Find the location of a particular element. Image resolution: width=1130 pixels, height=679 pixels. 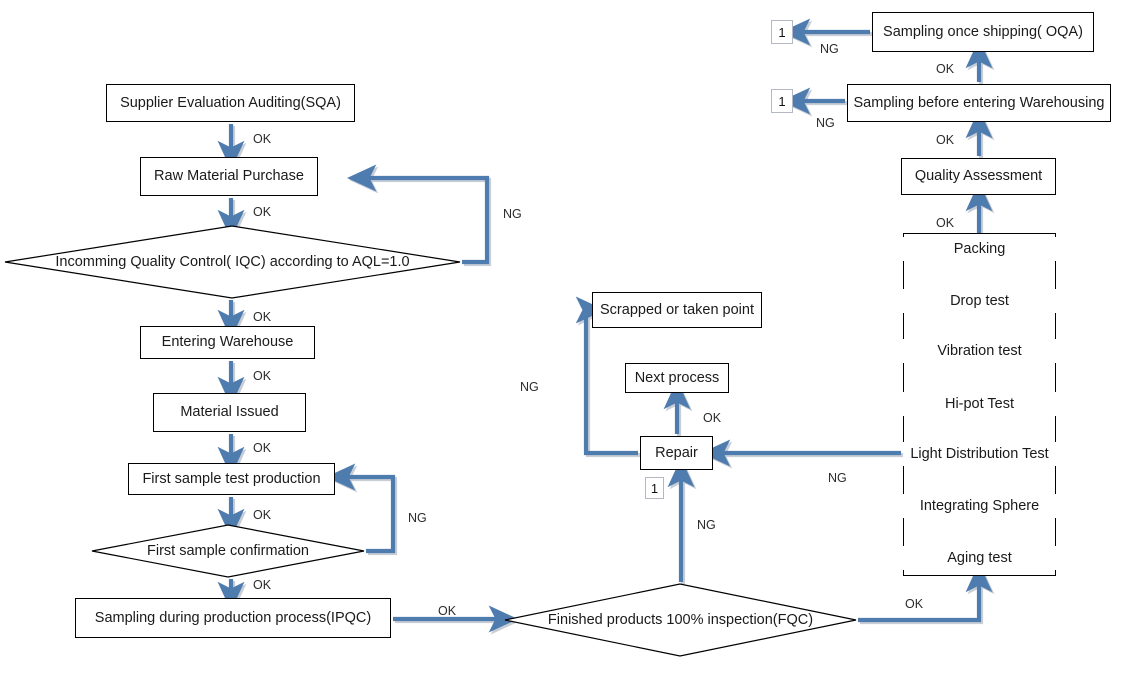

node-label: First sample test production is located at coordinates (231, 478).